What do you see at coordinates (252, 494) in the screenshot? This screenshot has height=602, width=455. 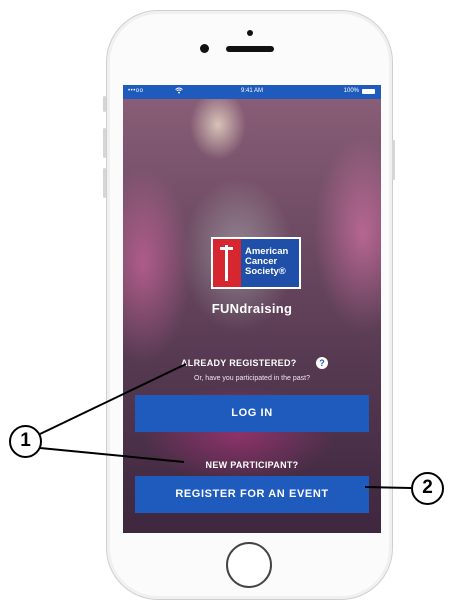 I see `register-event-button: REGISTER FOR AN EVENT` at bounding box center [252, 494].